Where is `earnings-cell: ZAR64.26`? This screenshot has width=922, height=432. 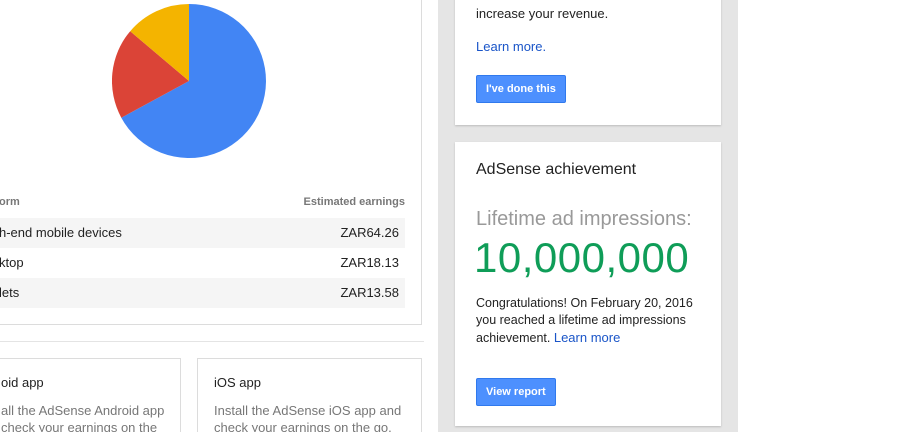 earnings-cell: ZAR64.26 is located at coordinates (369, 232).